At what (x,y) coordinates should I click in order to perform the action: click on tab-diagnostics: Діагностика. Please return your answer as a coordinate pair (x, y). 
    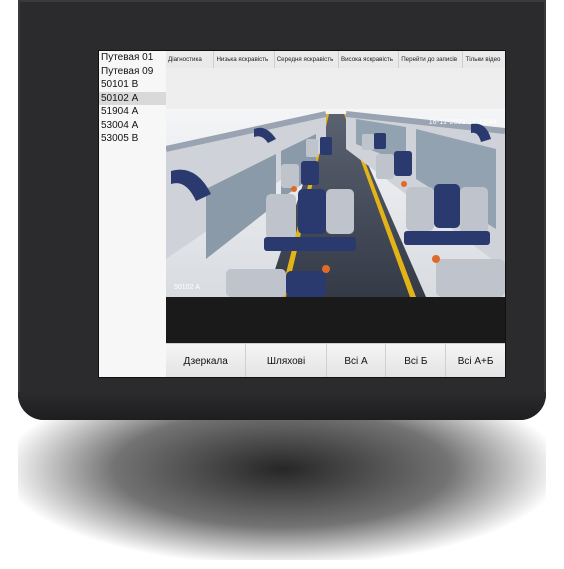
    Looking at the image, I should click on (190, 59).